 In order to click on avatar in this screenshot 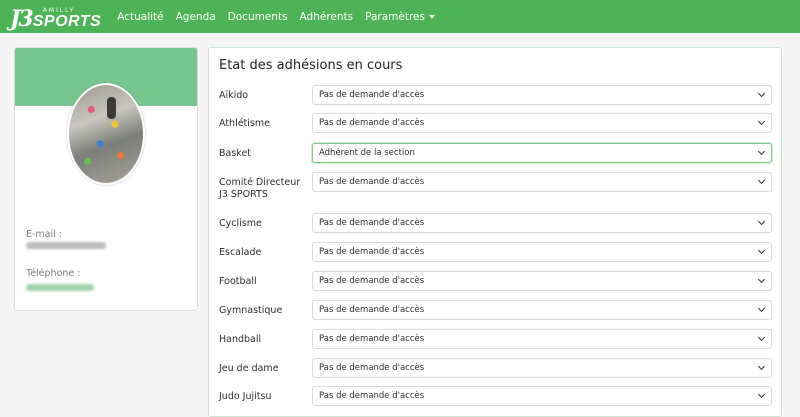, I will do `click(106, 134)`.